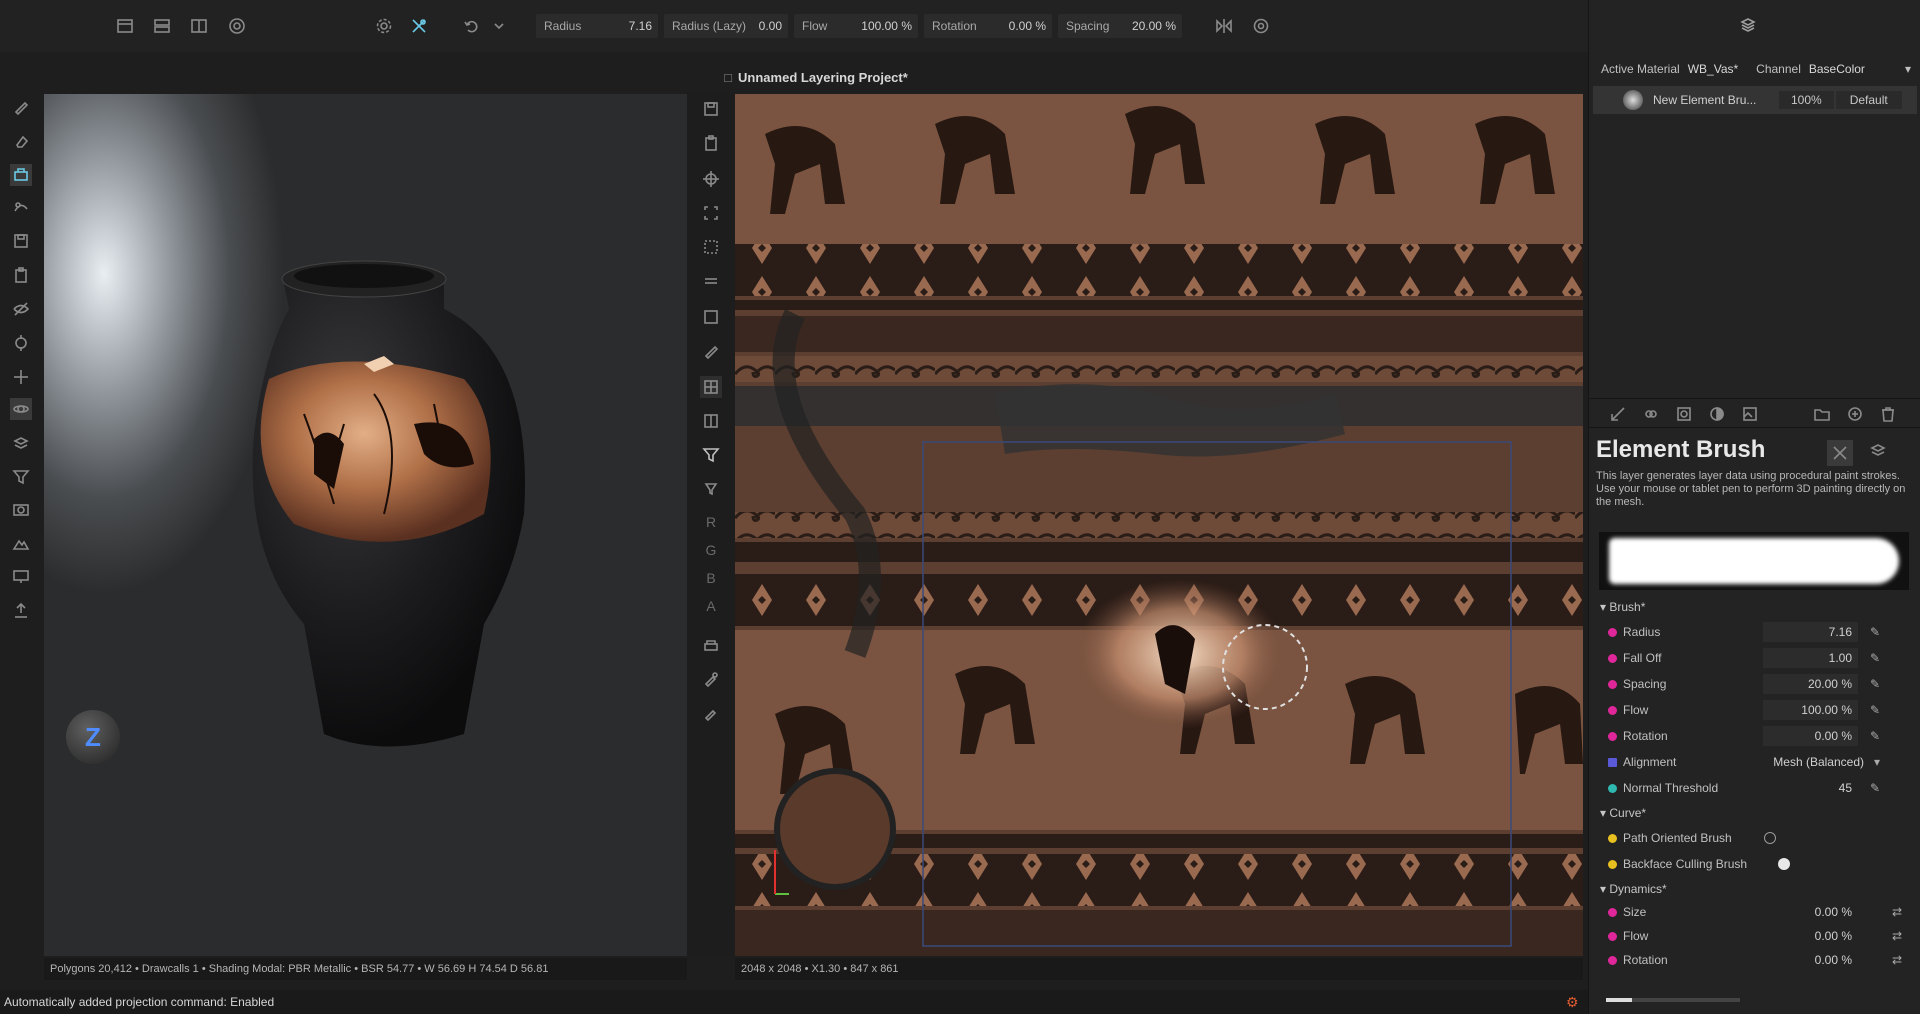 The width and height of the screenshot is (1920, 1014). What do you see at coordinates (21, 207) in the screenshot?
I see `smudge-icon` at bounding box center [21, 207].